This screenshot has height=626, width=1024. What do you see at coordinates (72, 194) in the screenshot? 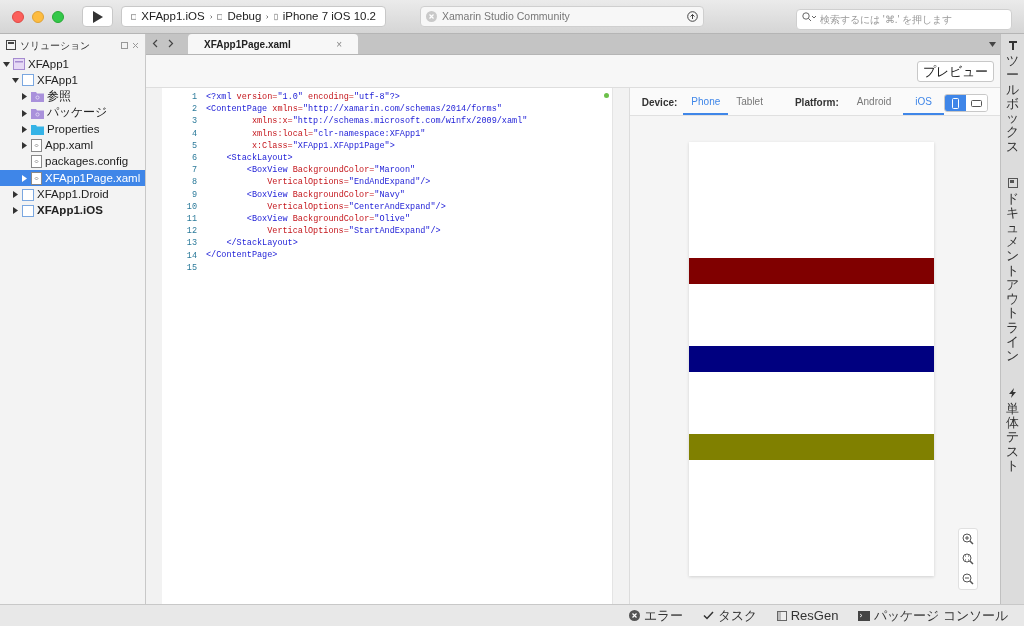
I see `tree-item: XFApp1.Droid` at bounding box center [72, 194].